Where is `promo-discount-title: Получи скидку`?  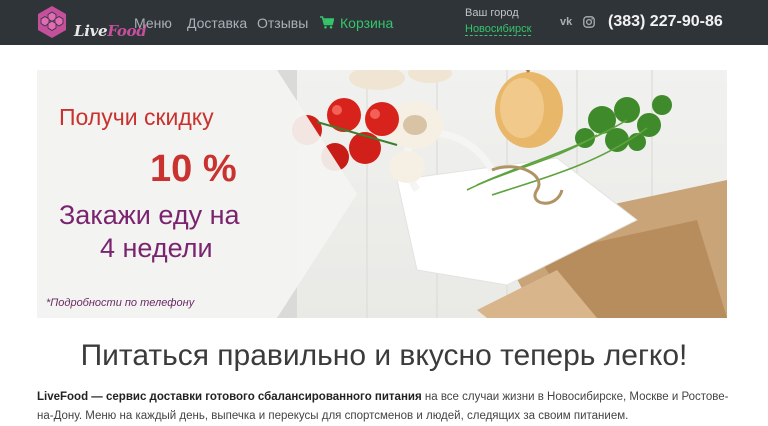
promo-discount-title: Получи скидку is located at coordinates (136, 117).